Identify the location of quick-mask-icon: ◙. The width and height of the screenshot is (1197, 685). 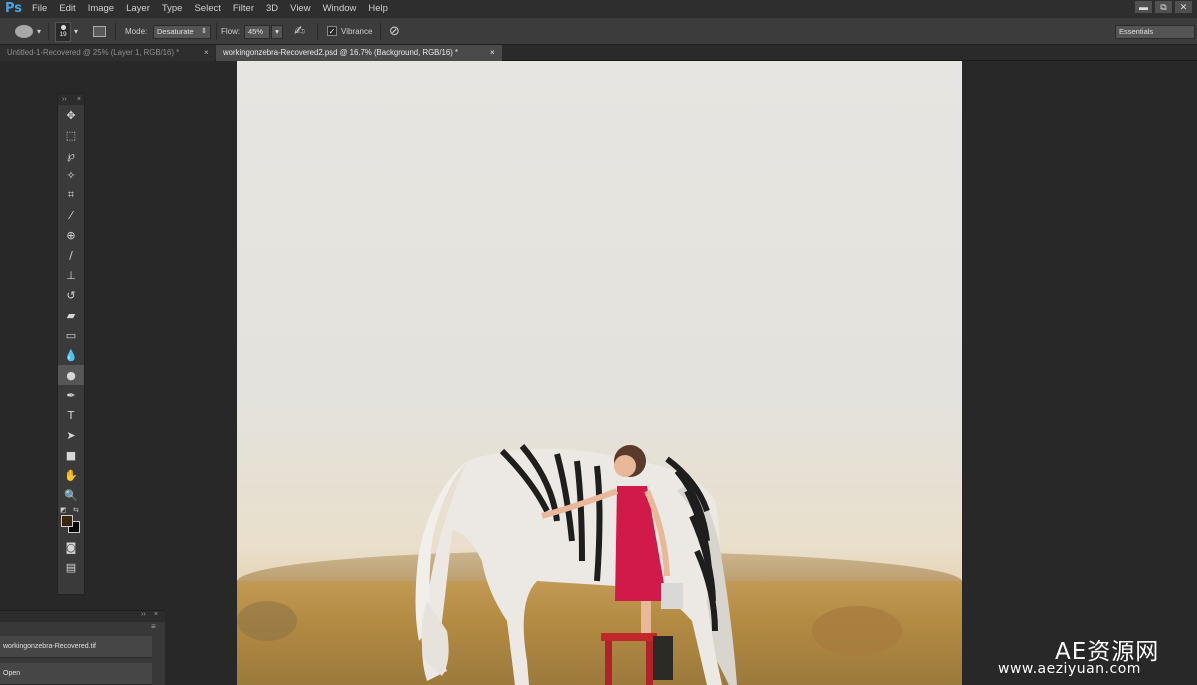
(71, 547).